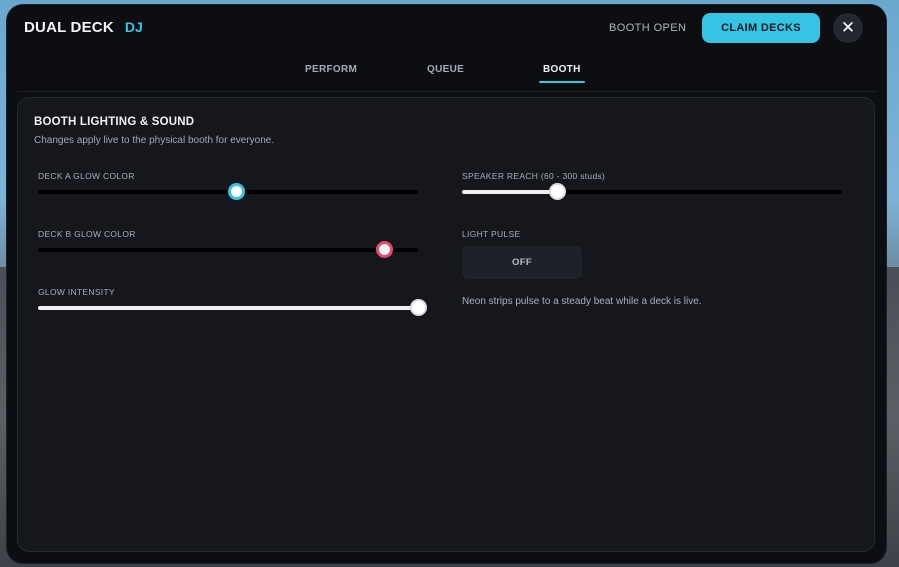 This screenshot has width=899, height=567. Describe the element at coordinates (522, 262) in the screenshot. I see `light-pulse-toggle: OFF` at that location.